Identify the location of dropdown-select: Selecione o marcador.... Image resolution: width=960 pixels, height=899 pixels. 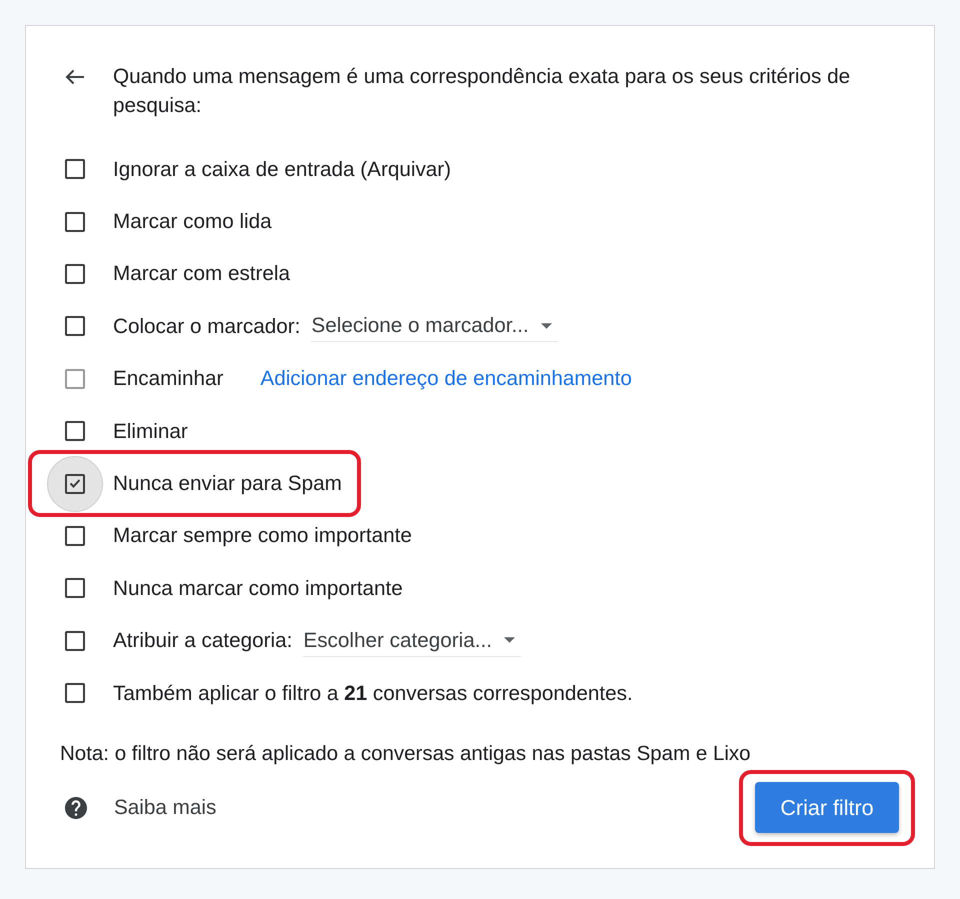
(434, 326).